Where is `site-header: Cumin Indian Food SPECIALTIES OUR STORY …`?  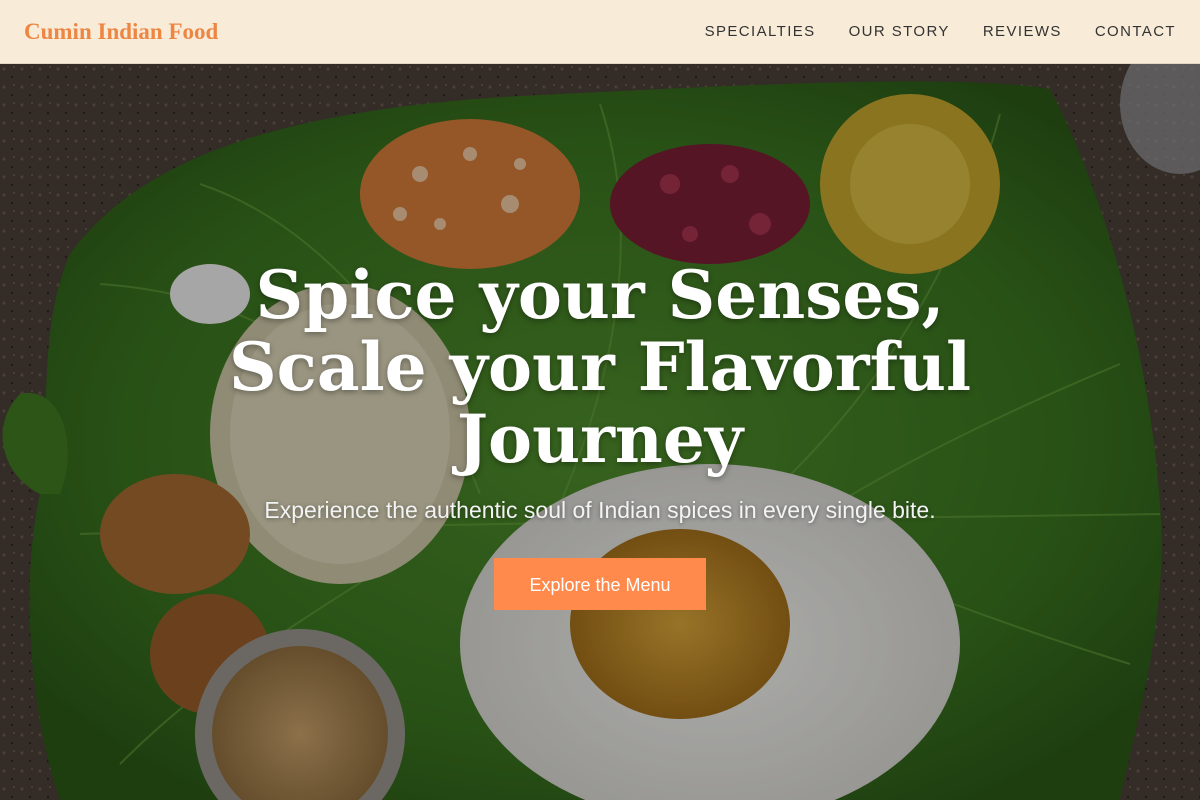 site-header: Cumin Indian Food SPECIALTIES OUR STORY … is located at coordinates (600, 32).